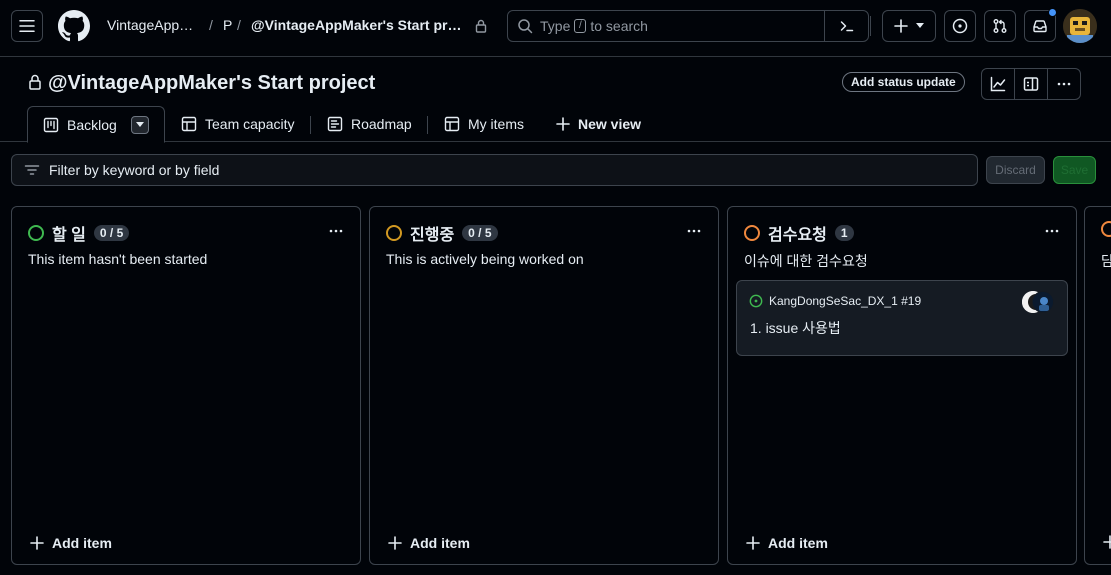  I want to click on assignee-avatars, so click(1039, 302).